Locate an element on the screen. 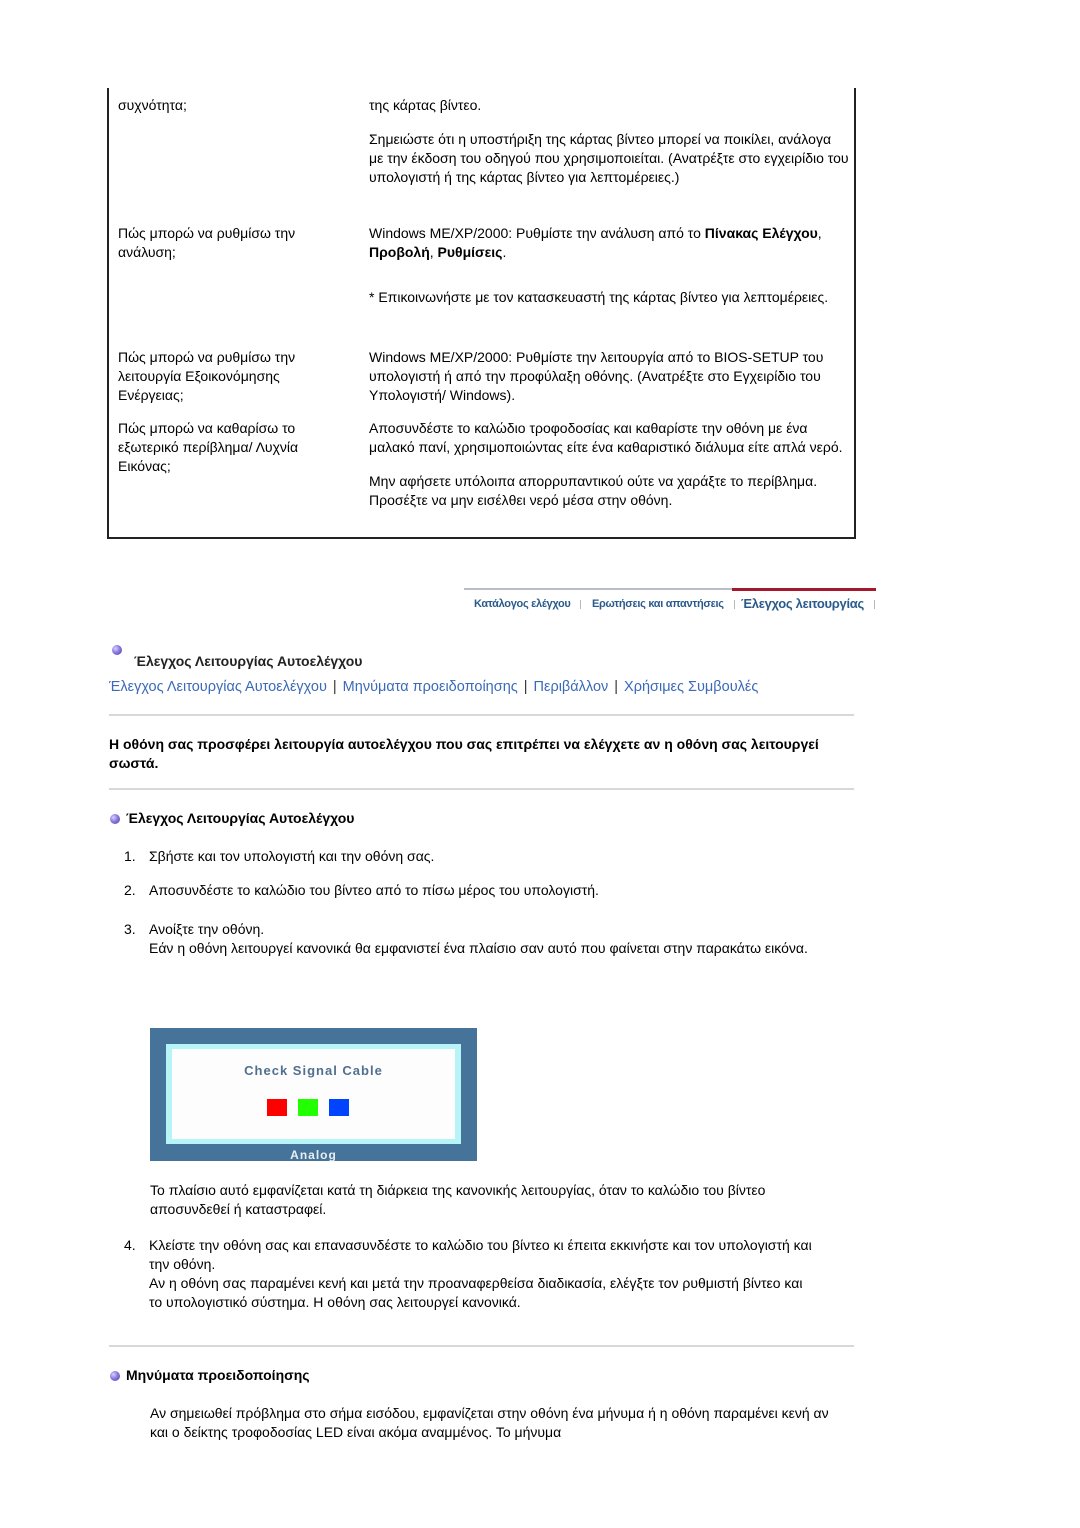 This screenshot has width=1080, height=1528. osd-mode-label: Analog is located at coordinates (313, 1155).